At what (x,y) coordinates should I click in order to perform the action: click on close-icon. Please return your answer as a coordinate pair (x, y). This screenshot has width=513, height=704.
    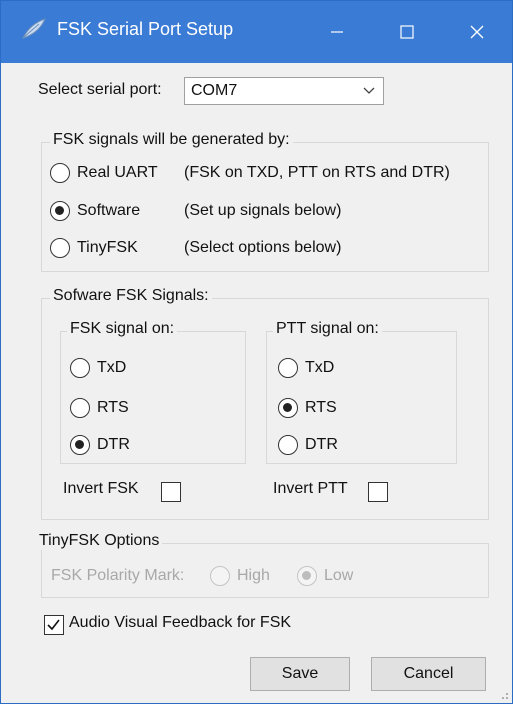
    Looking at the image, I should click on (477, 32).